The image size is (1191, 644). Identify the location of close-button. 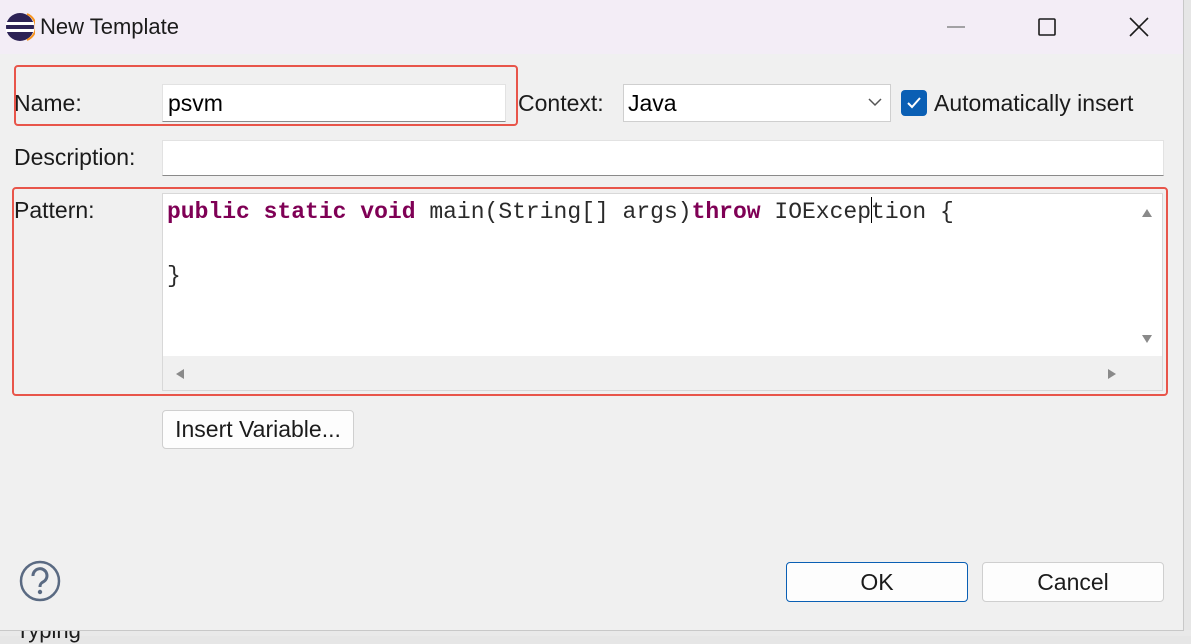
(1139, 27).